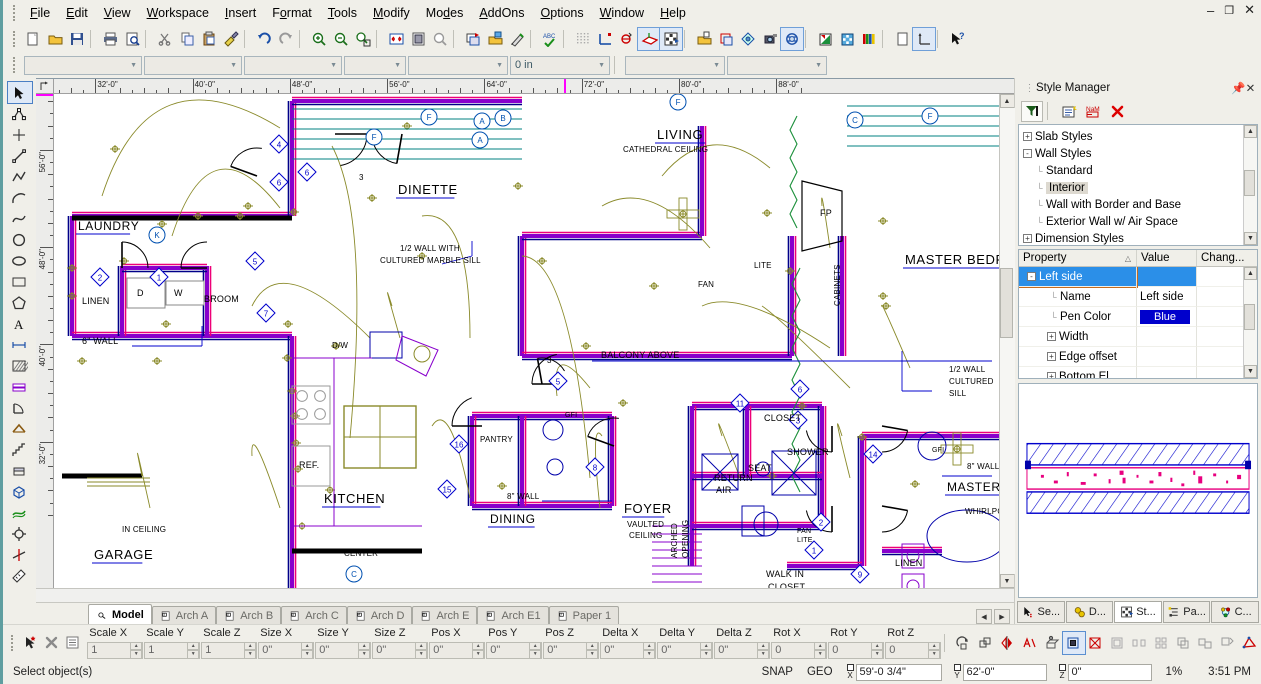  What do you see at coordinates (1167, 297) in the screenshot?
I see `property-value-cell: Left side` at bounding box center [1167, 297].